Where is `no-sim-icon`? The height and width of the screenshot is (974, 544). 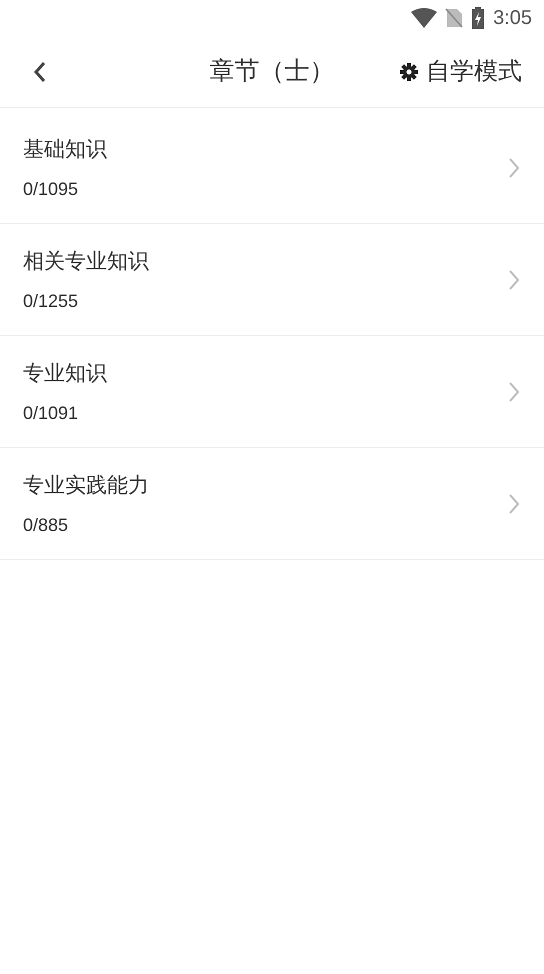
no-sim-icon is located at coordinates (454, 18).